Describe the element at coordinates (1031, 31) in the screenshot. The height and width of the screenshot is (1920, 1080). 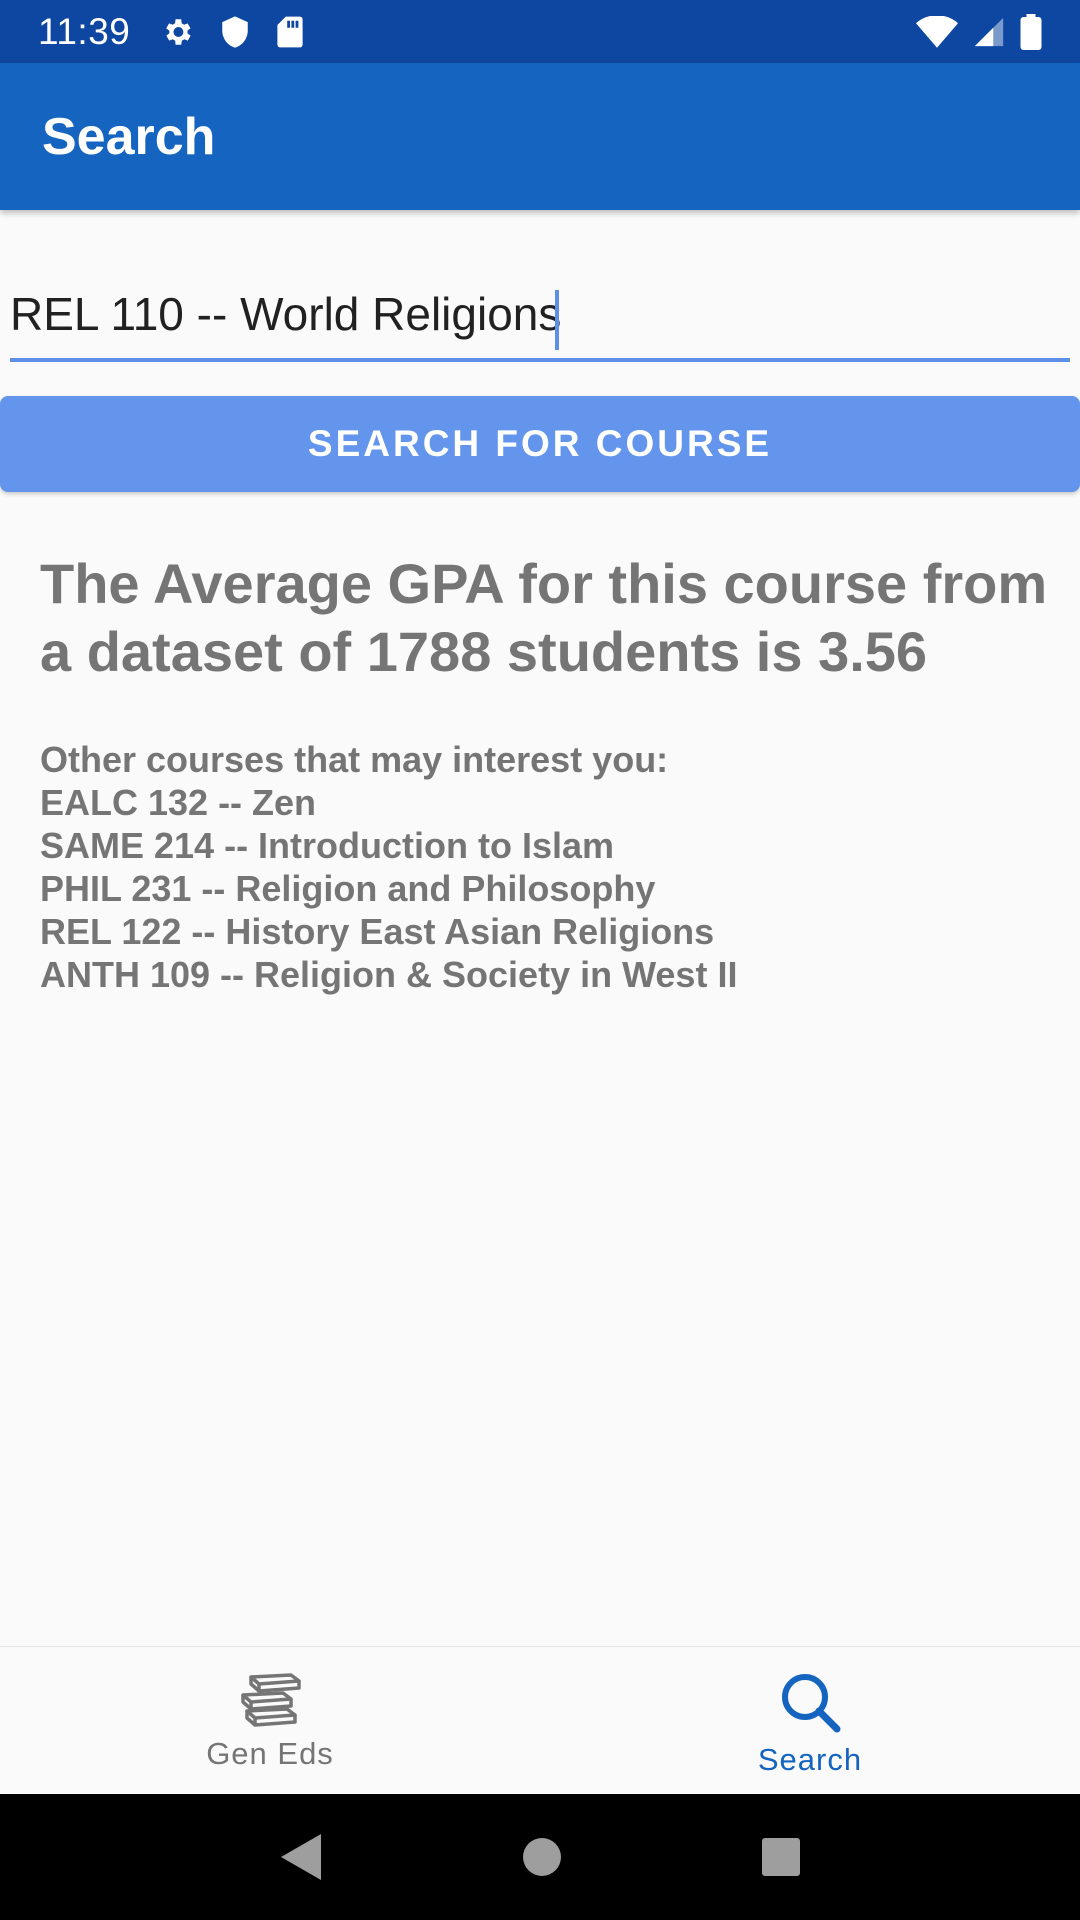
I see `battery-icon` at that location.